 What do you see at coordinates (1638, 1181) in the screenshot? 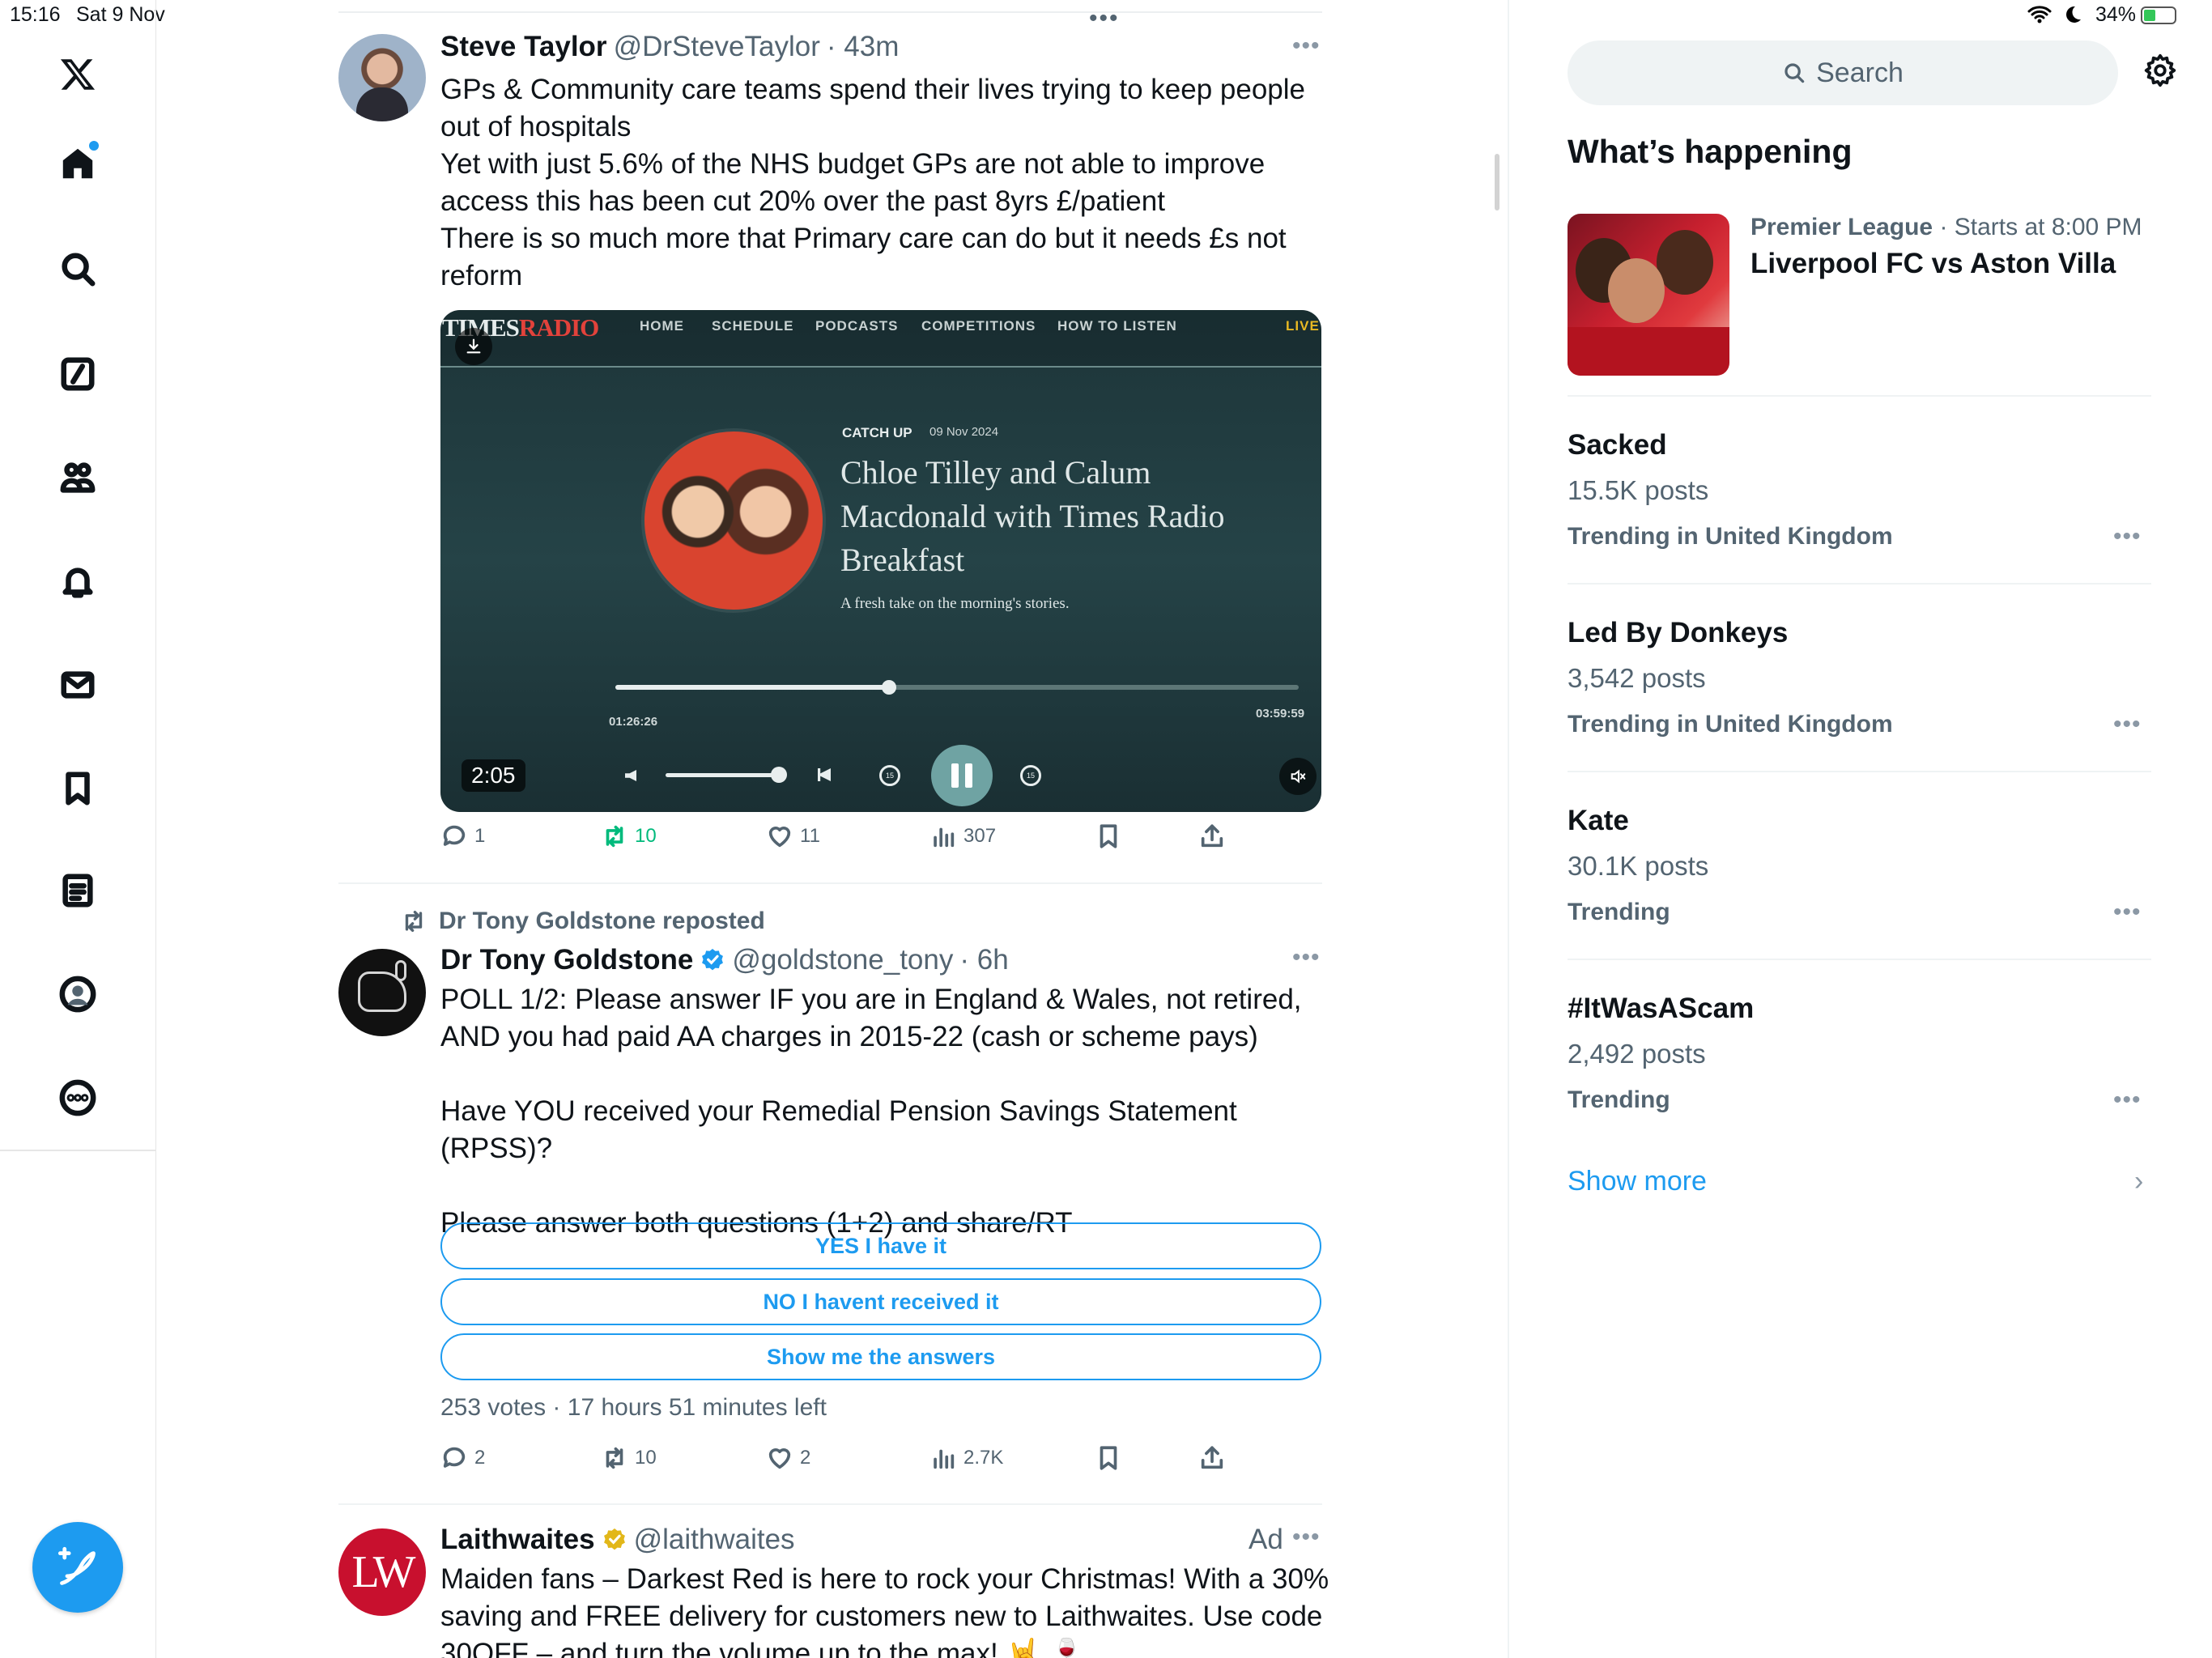
I see `show-more-link: Show more` at bounding box center [1638, 1181].